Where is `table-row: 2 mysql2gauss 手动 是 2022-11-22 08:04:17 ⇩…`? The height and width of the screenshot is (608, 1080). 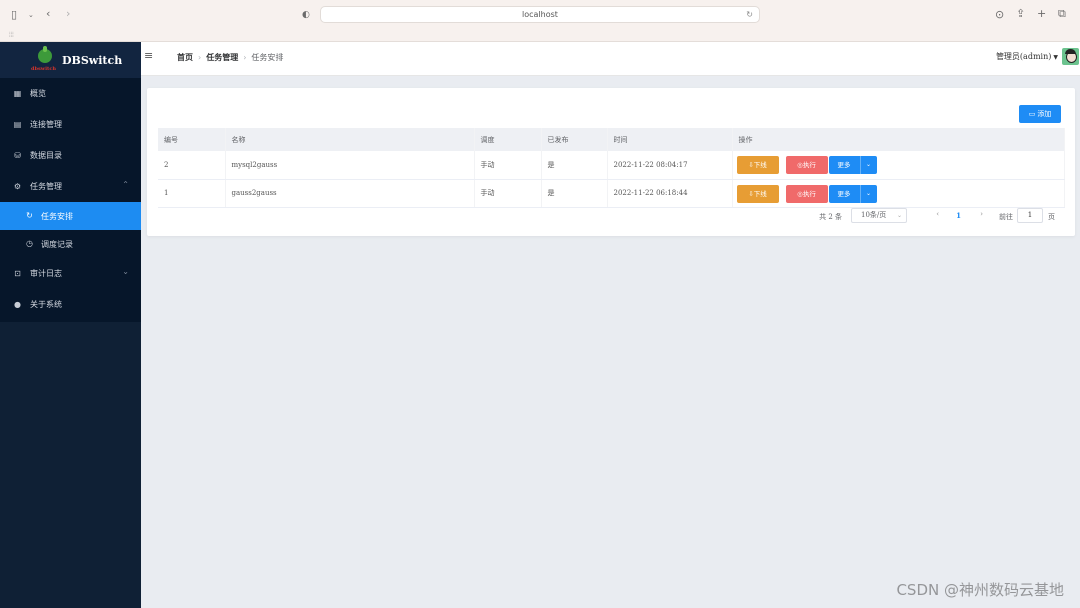 table-row: 2 mysql2gauss 手动 是 2022-11-22 08:04:17 ⇩… is located at coordinates (611, 165).